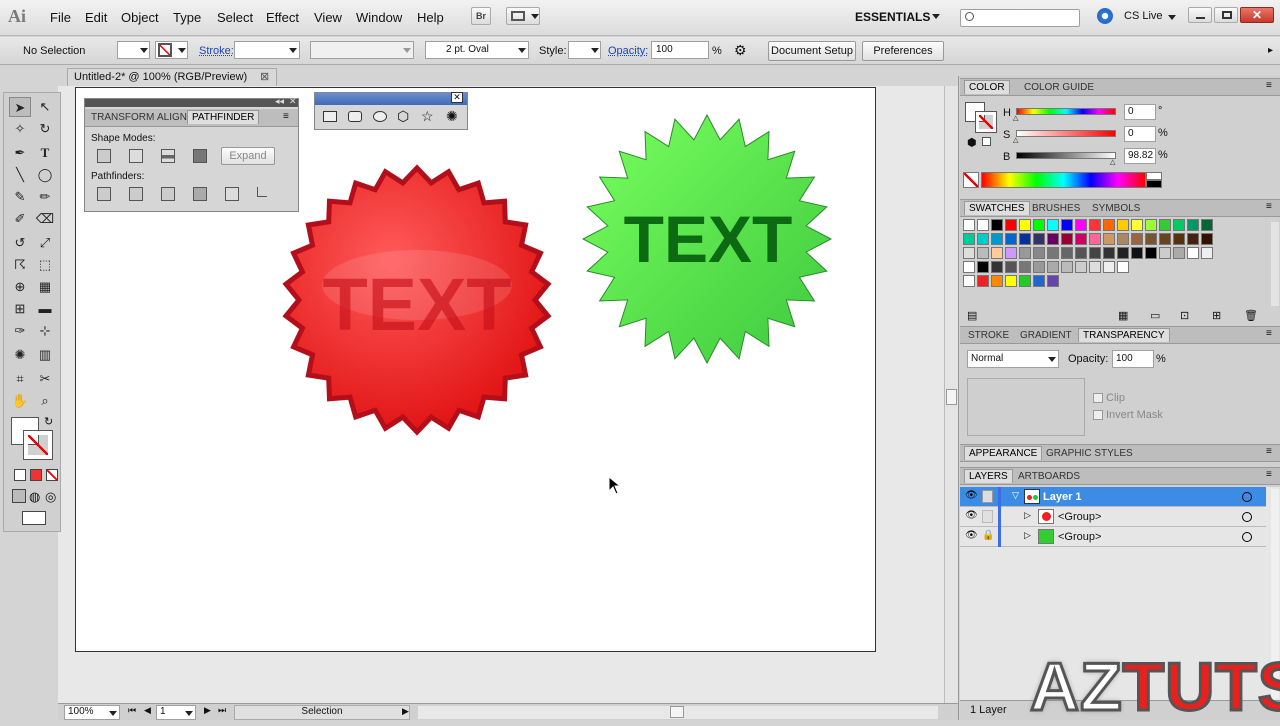 Image resolution: width=1280 pixels, height=726 pixels. What do you see at coordinates (988, 476) in the screenshot?
I see `tab-layers: LAYERS` at bounding box center [988, 476].